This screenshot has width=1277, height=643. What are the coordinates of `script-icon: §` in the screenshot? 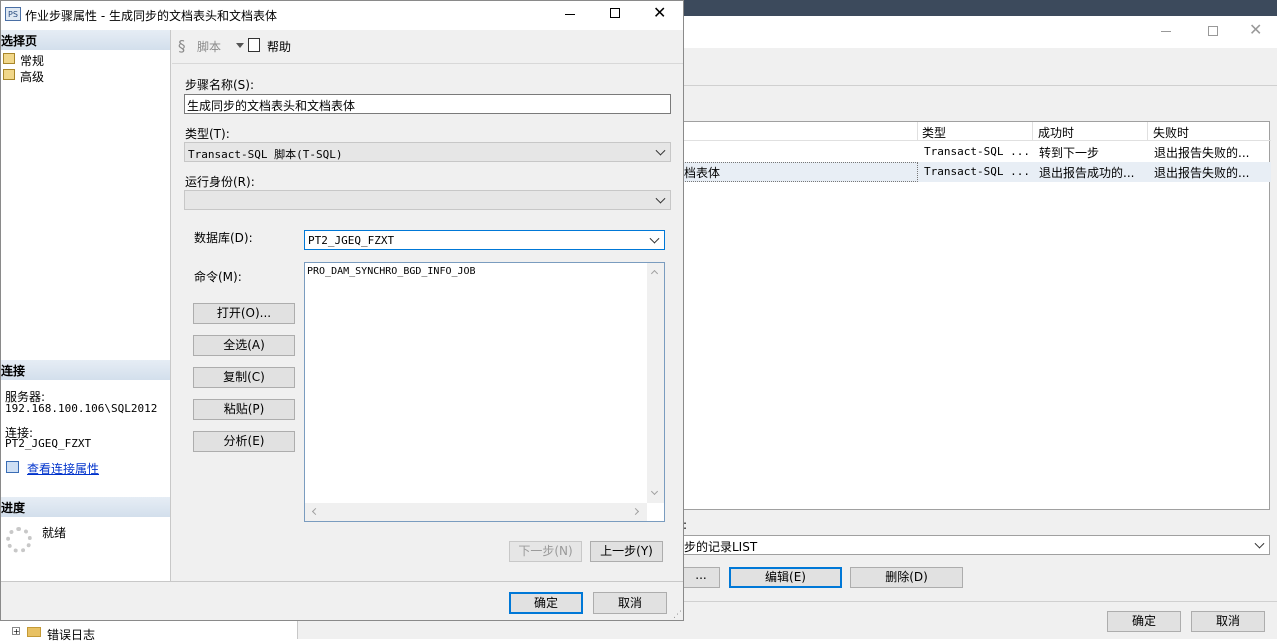 It's located at (182, 46).